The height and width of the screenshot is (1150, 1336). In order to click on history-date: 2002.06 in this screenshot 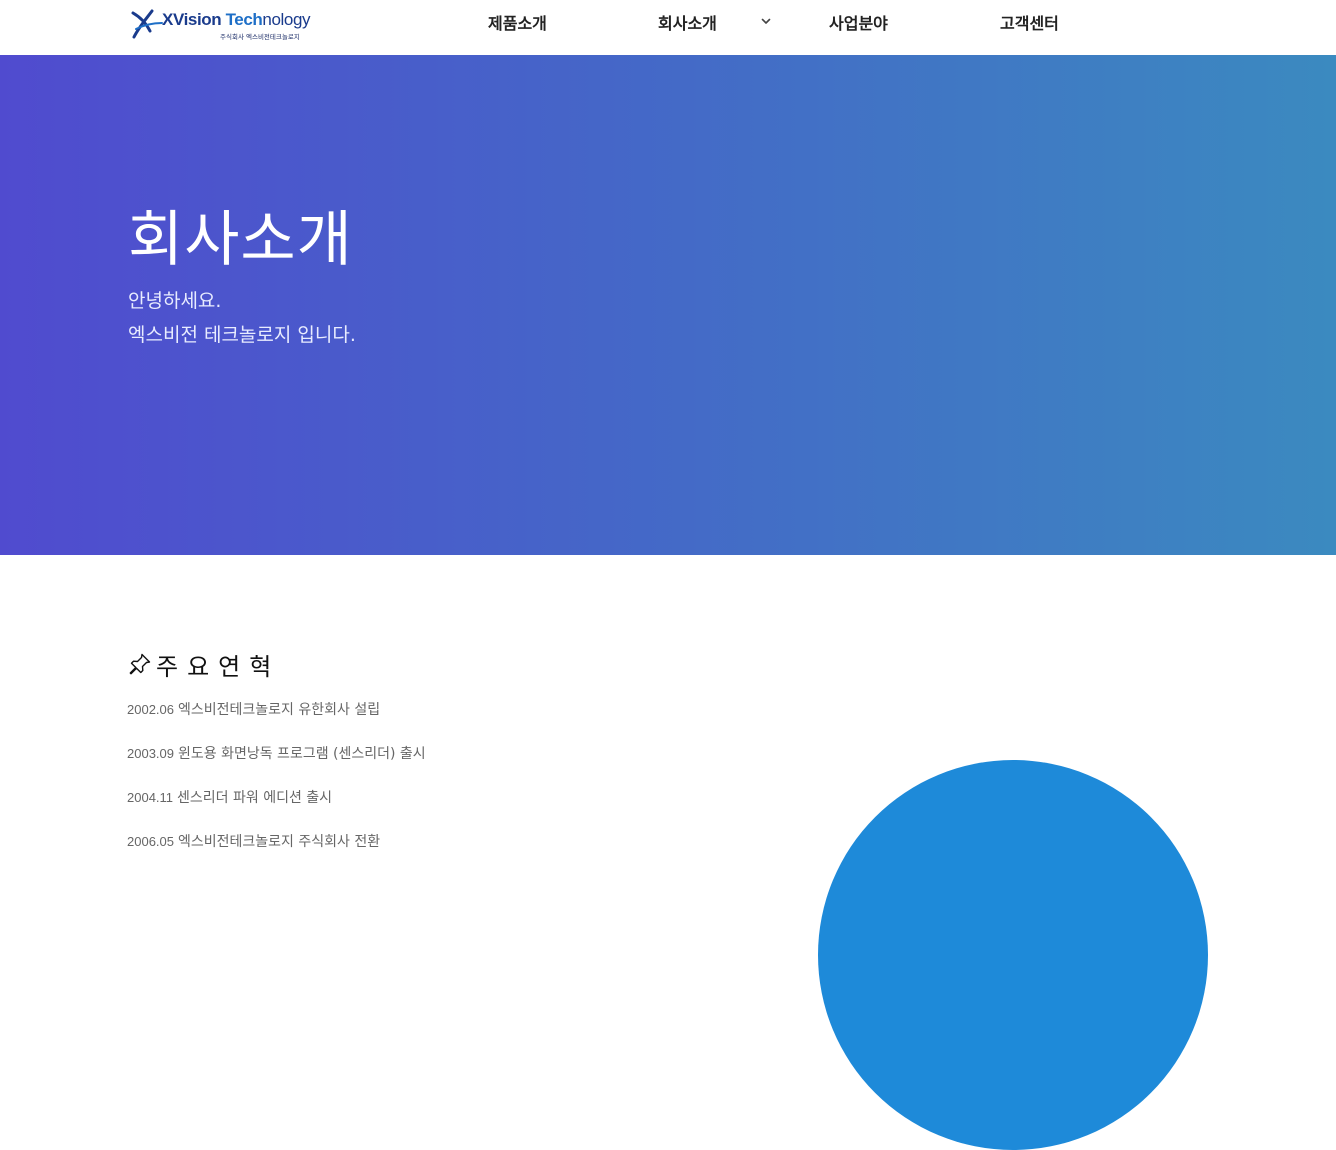, I will do `click(150, 709)`.